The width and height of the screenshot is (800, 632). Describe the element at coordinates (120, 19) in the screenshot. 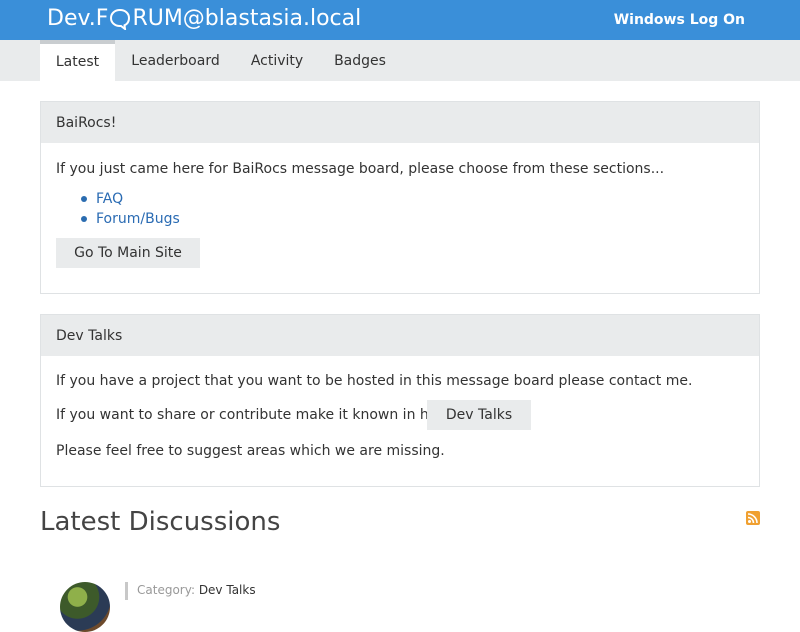

I see `speech-bubble-icon` at that location.